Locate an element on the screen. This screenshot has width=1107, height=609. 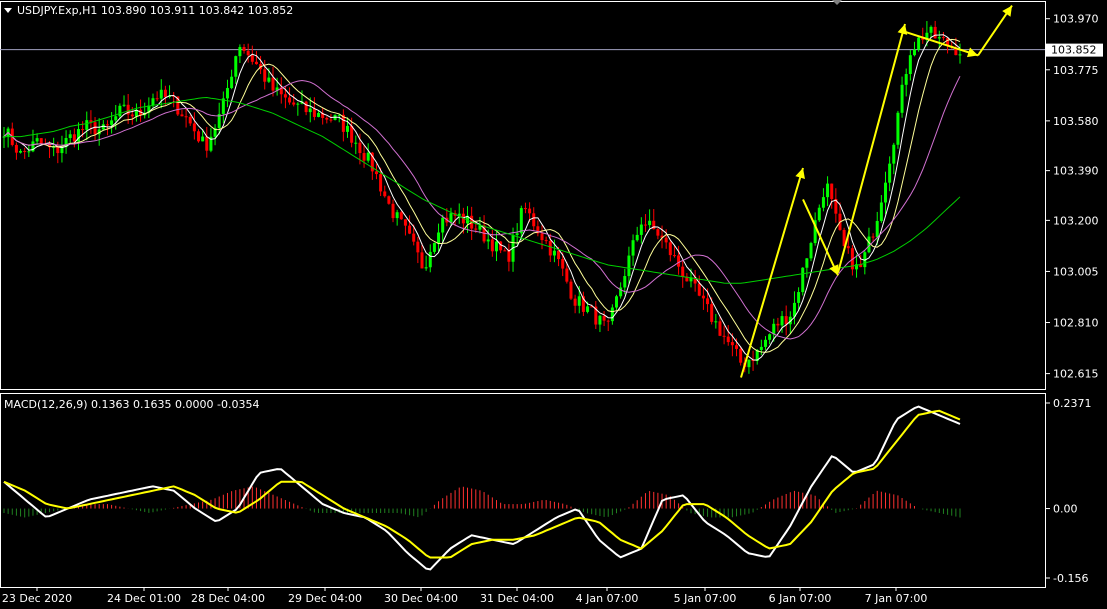
time-axis-label: 31 Dec 04:00 is located at coordinates (517, 598).